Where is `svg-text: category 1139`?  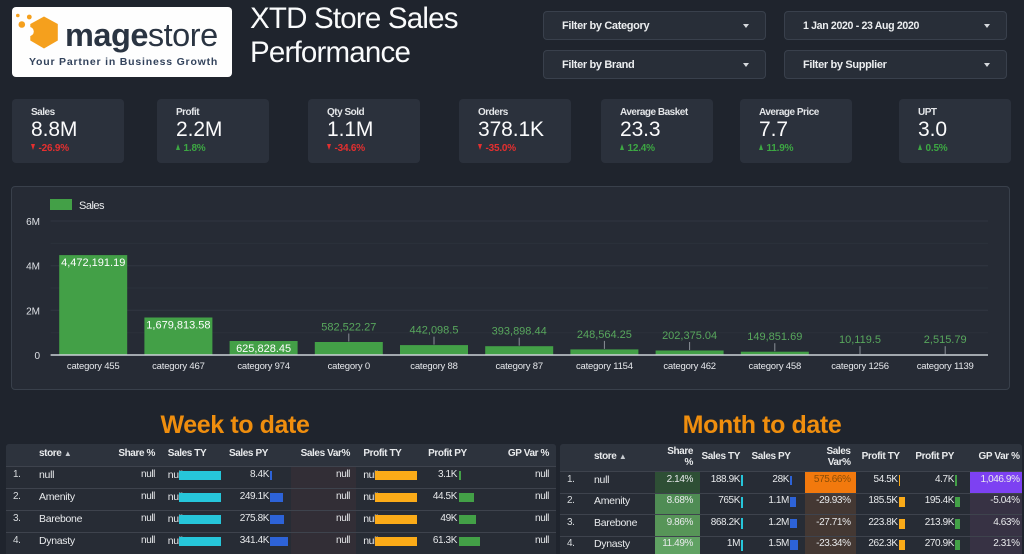 svg-text: category 1139 is located at coordinates (945, 366).